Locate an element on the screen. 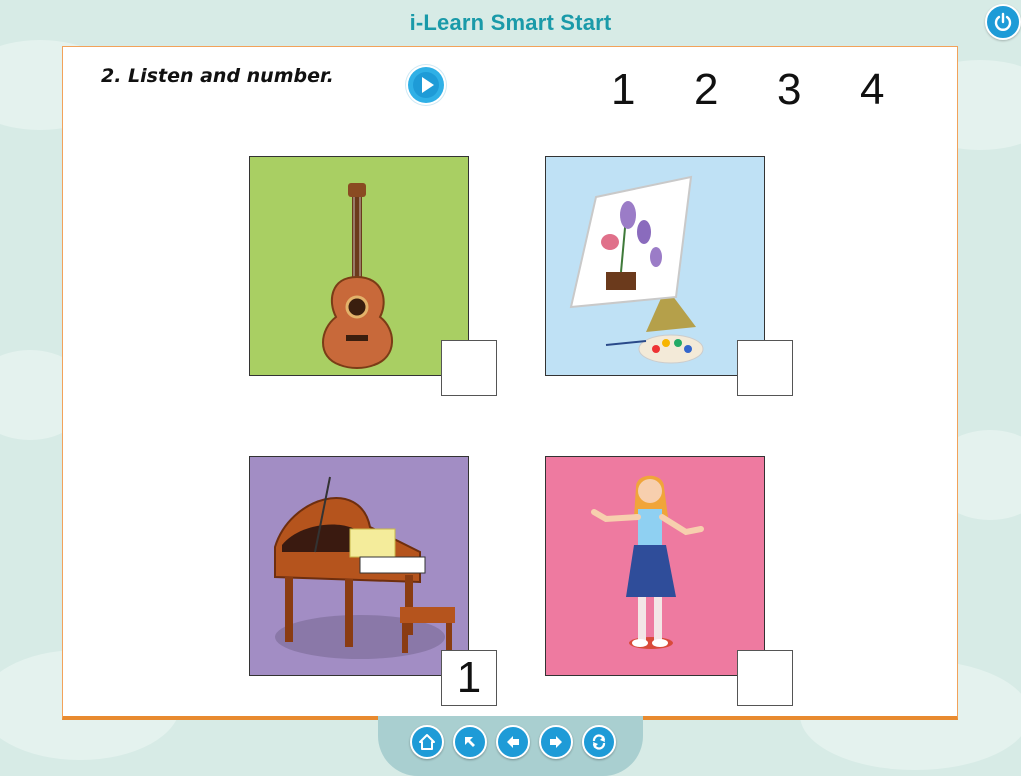 Image resolution: width=1021 pixels, height=776 pixels. power-icon is located at coordinates (1003, 21).